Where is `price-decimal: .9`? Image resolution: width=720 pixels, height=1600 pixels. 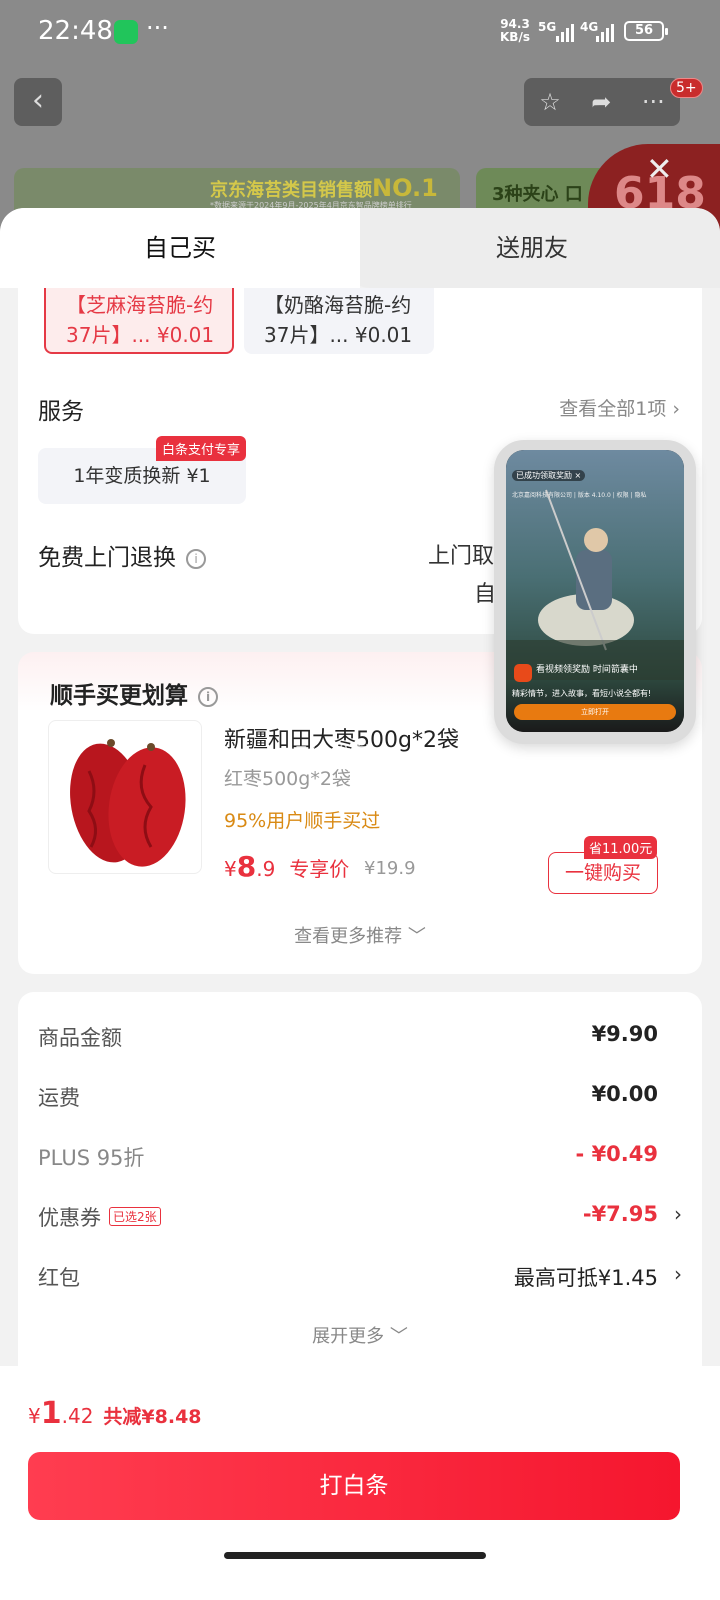 price-decimal: .9 is located at coordinates (266, 869).